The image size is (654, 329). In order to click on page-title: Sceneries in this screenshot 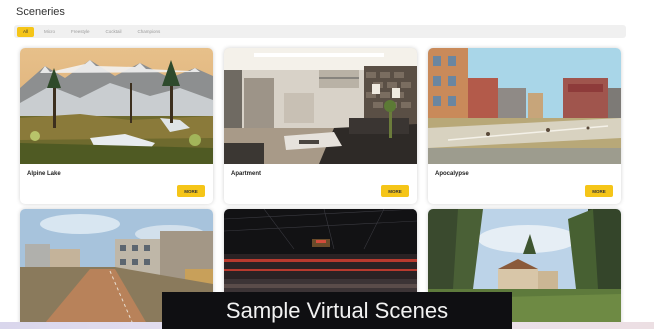, I will do `click(40, 12)`.